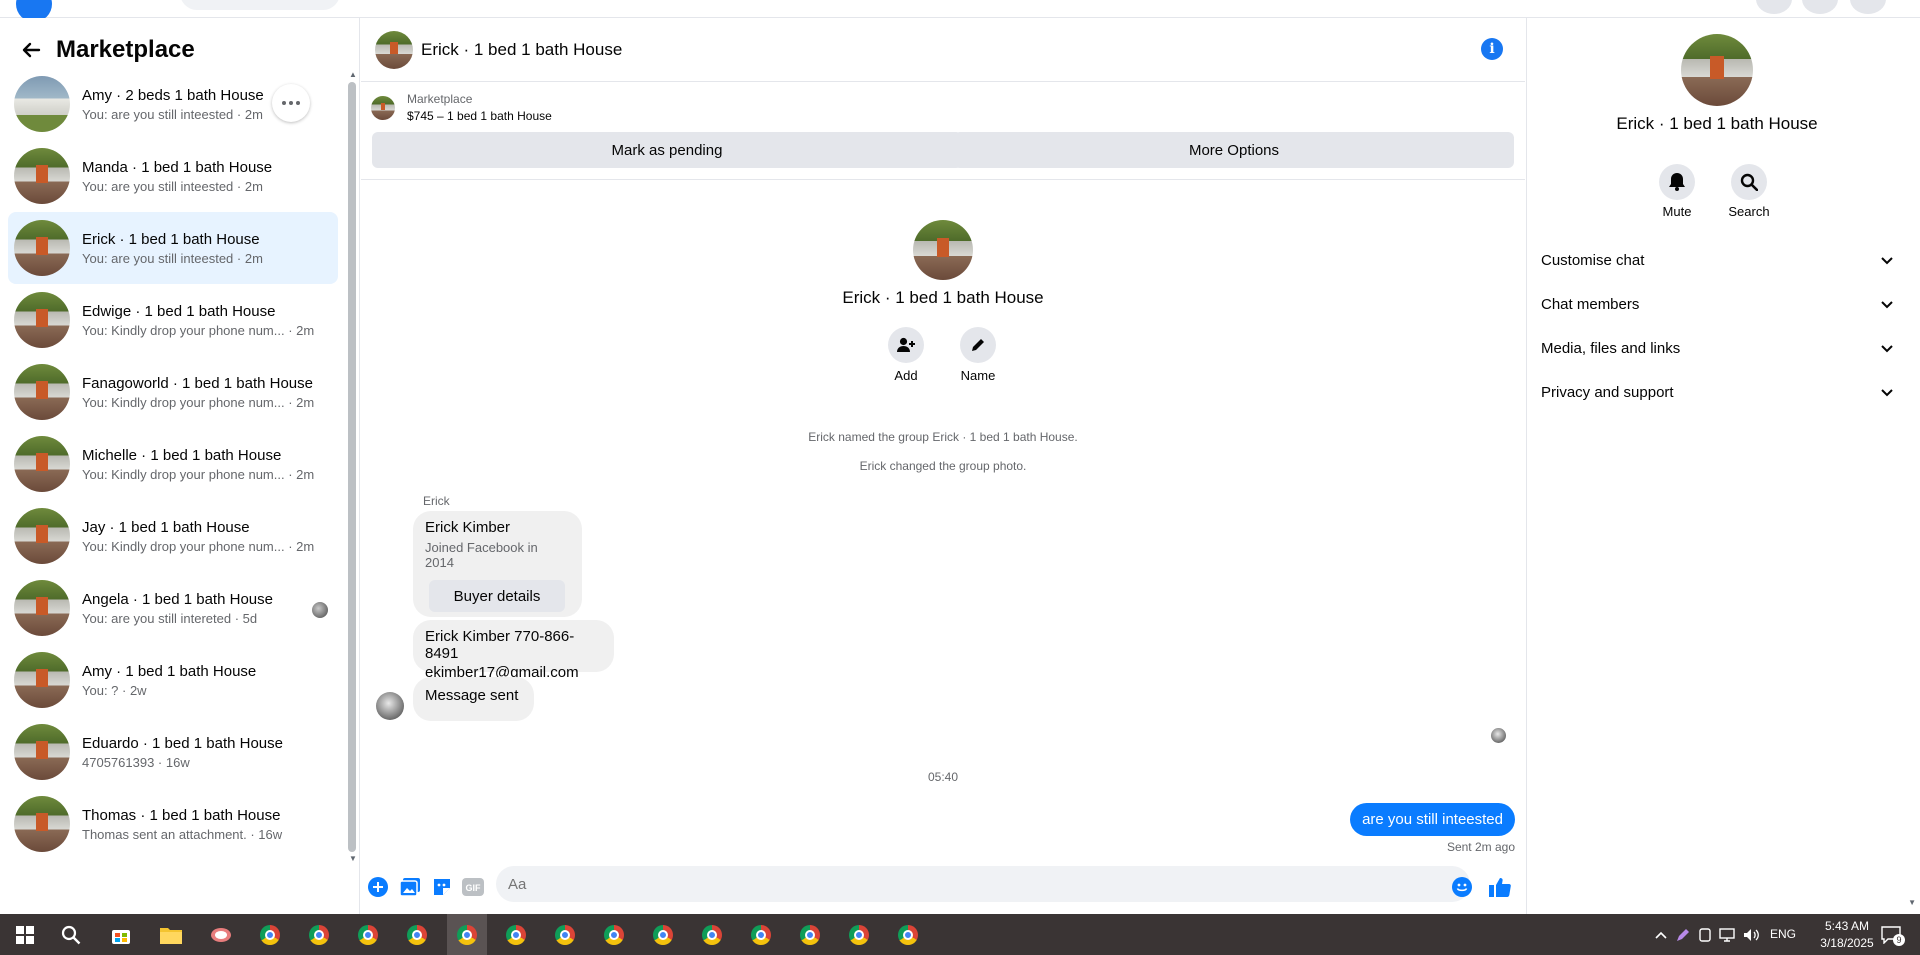 This screenshot has height=955, width=1920. I want to click on conversation-name: Edwige · 1 bed 1 bath House, so click(179, 311).